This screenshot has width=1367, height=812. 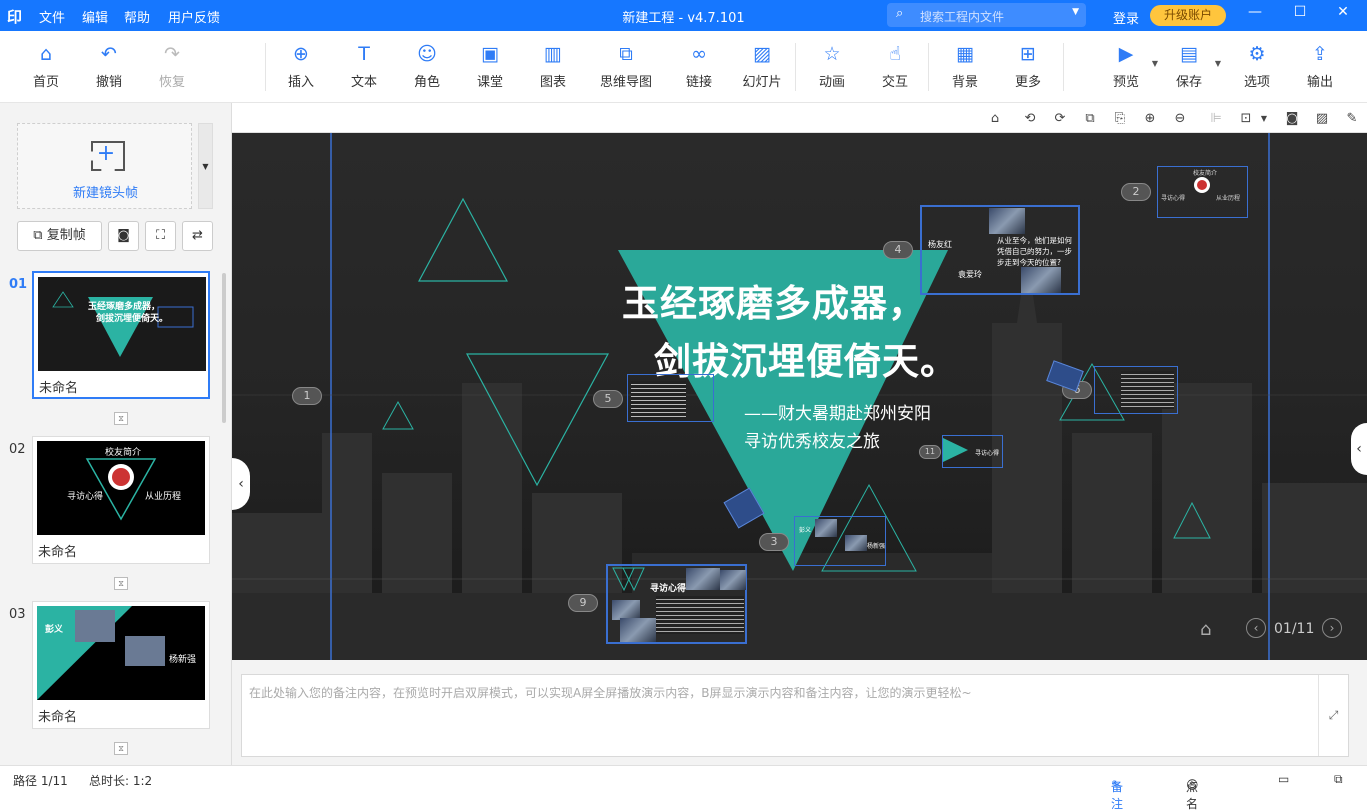 I want to click on path-node-11: 11, so click(x=930, y=452).